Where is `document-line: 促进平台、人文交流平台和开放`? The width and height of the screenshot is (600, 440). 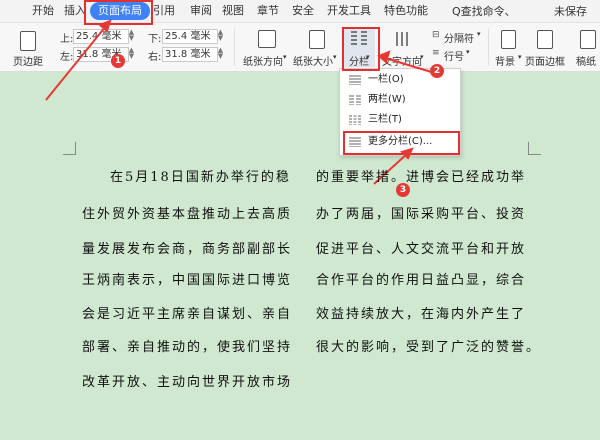 document-line: 促进平台、人文交流平台和开放 is located at coordinates (421, 249).